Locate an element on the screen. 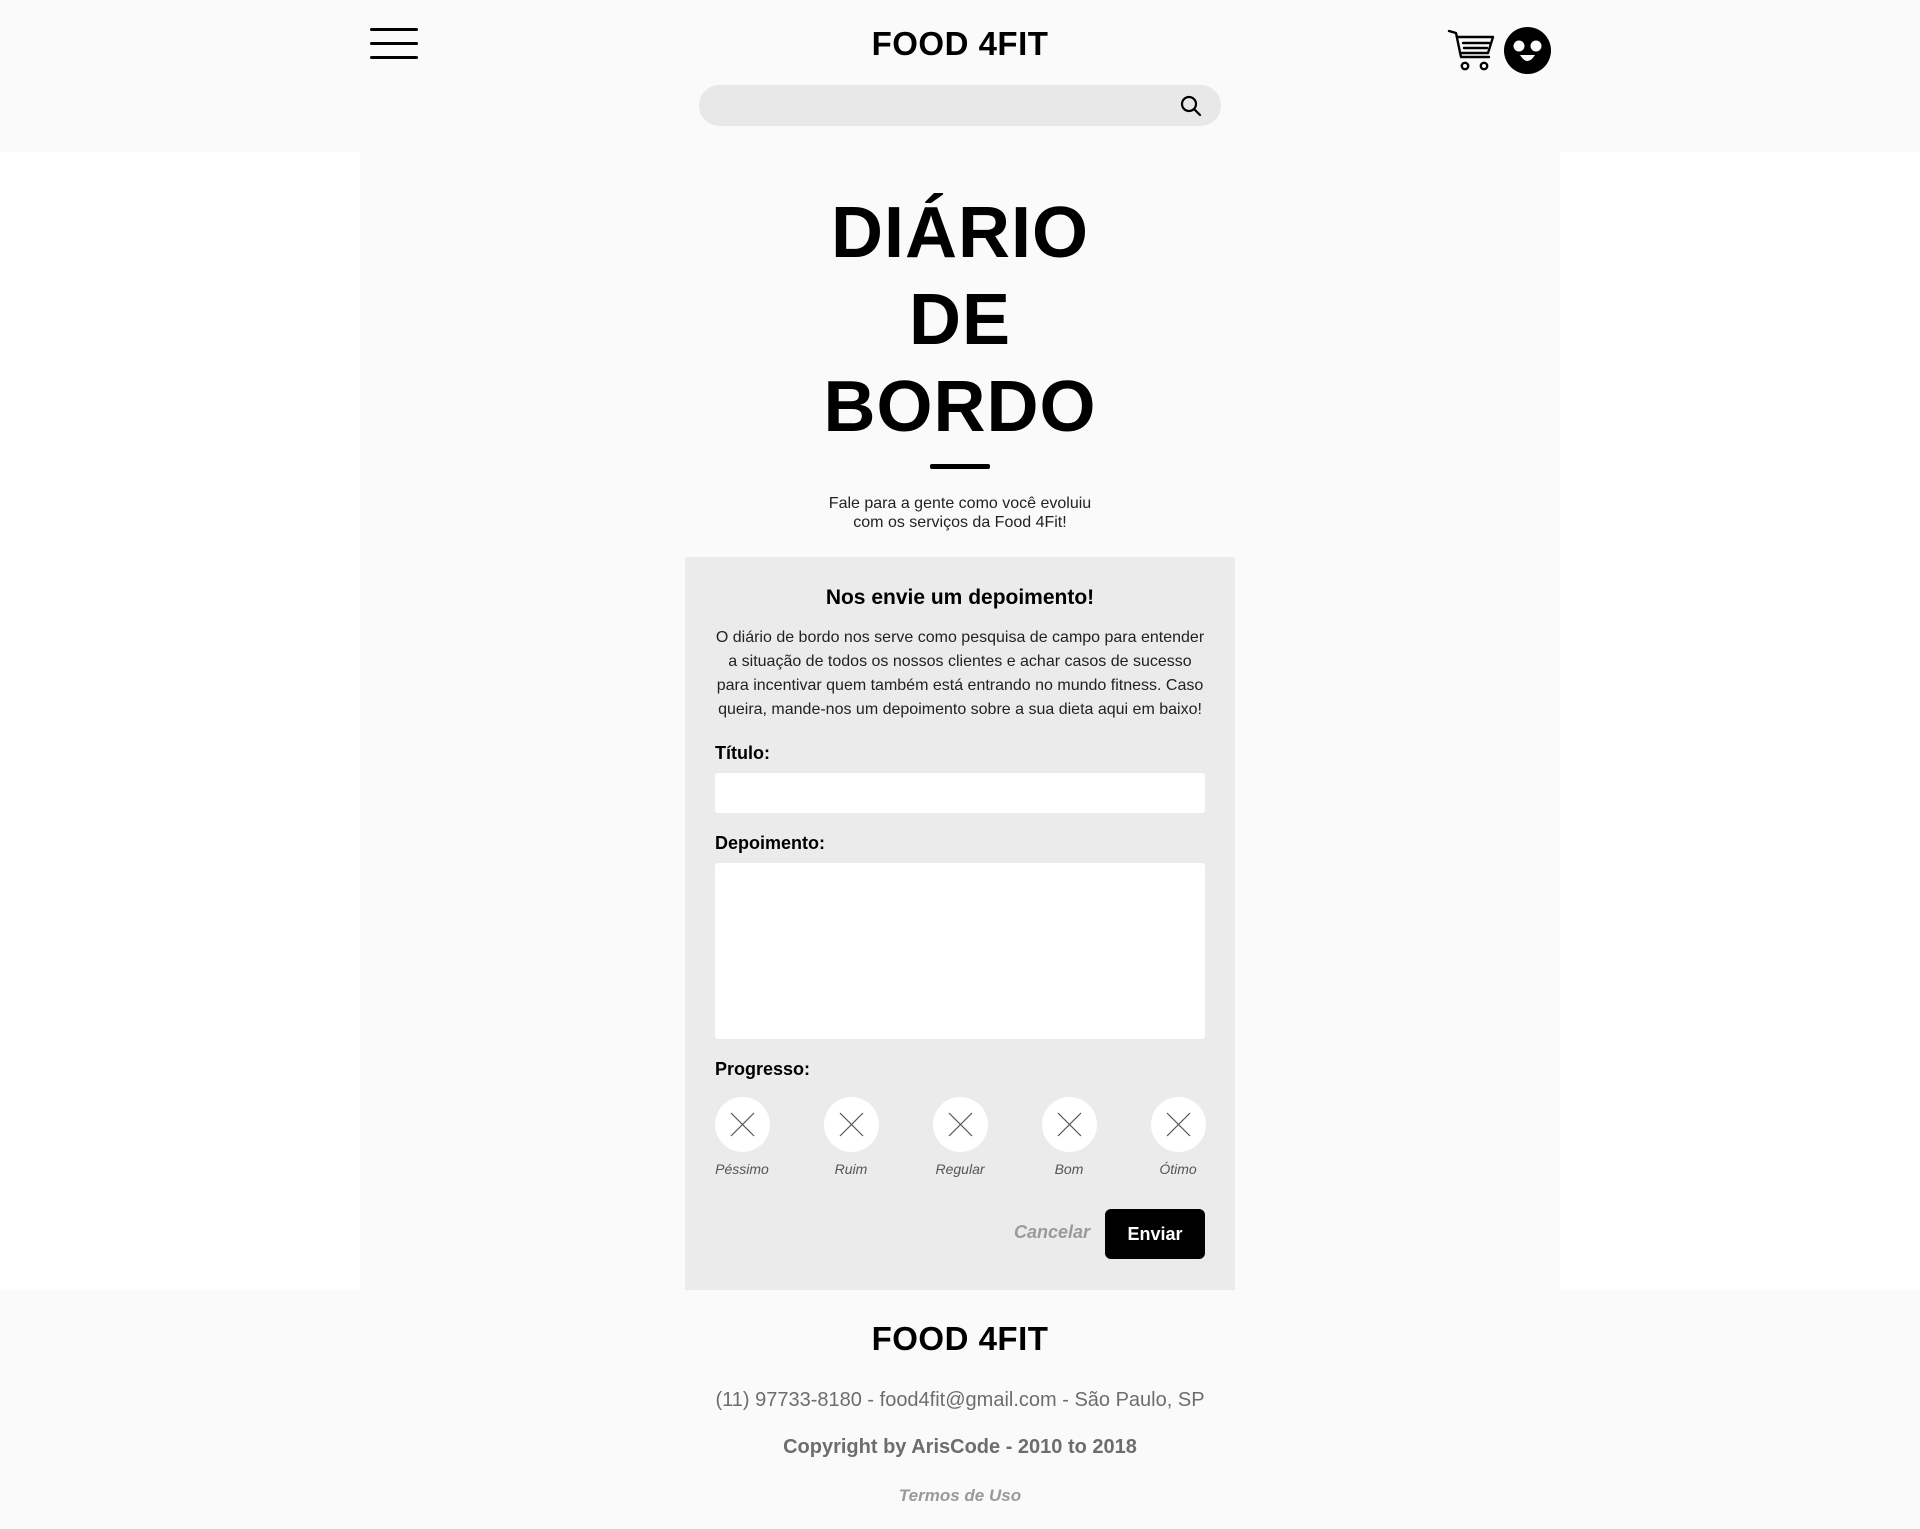  header is located at coordinates (960, 76).